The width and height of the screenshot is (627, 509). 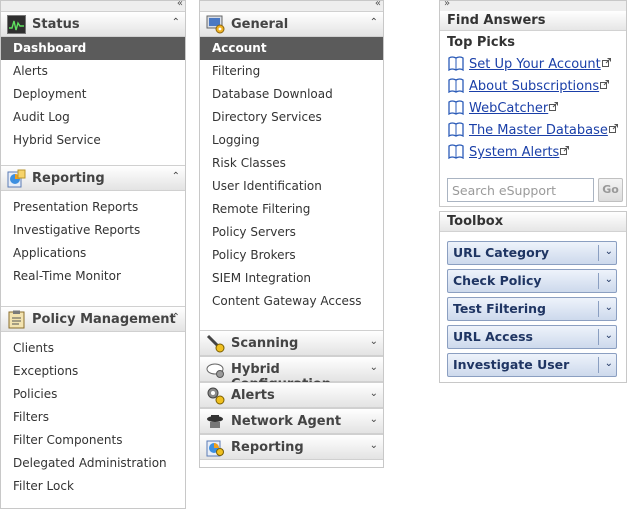 What do you see at coordinates (291, 395) in the screenshot?
I see `section-alerts-header: Alerts ⌄` at bounding box center [291, 395].